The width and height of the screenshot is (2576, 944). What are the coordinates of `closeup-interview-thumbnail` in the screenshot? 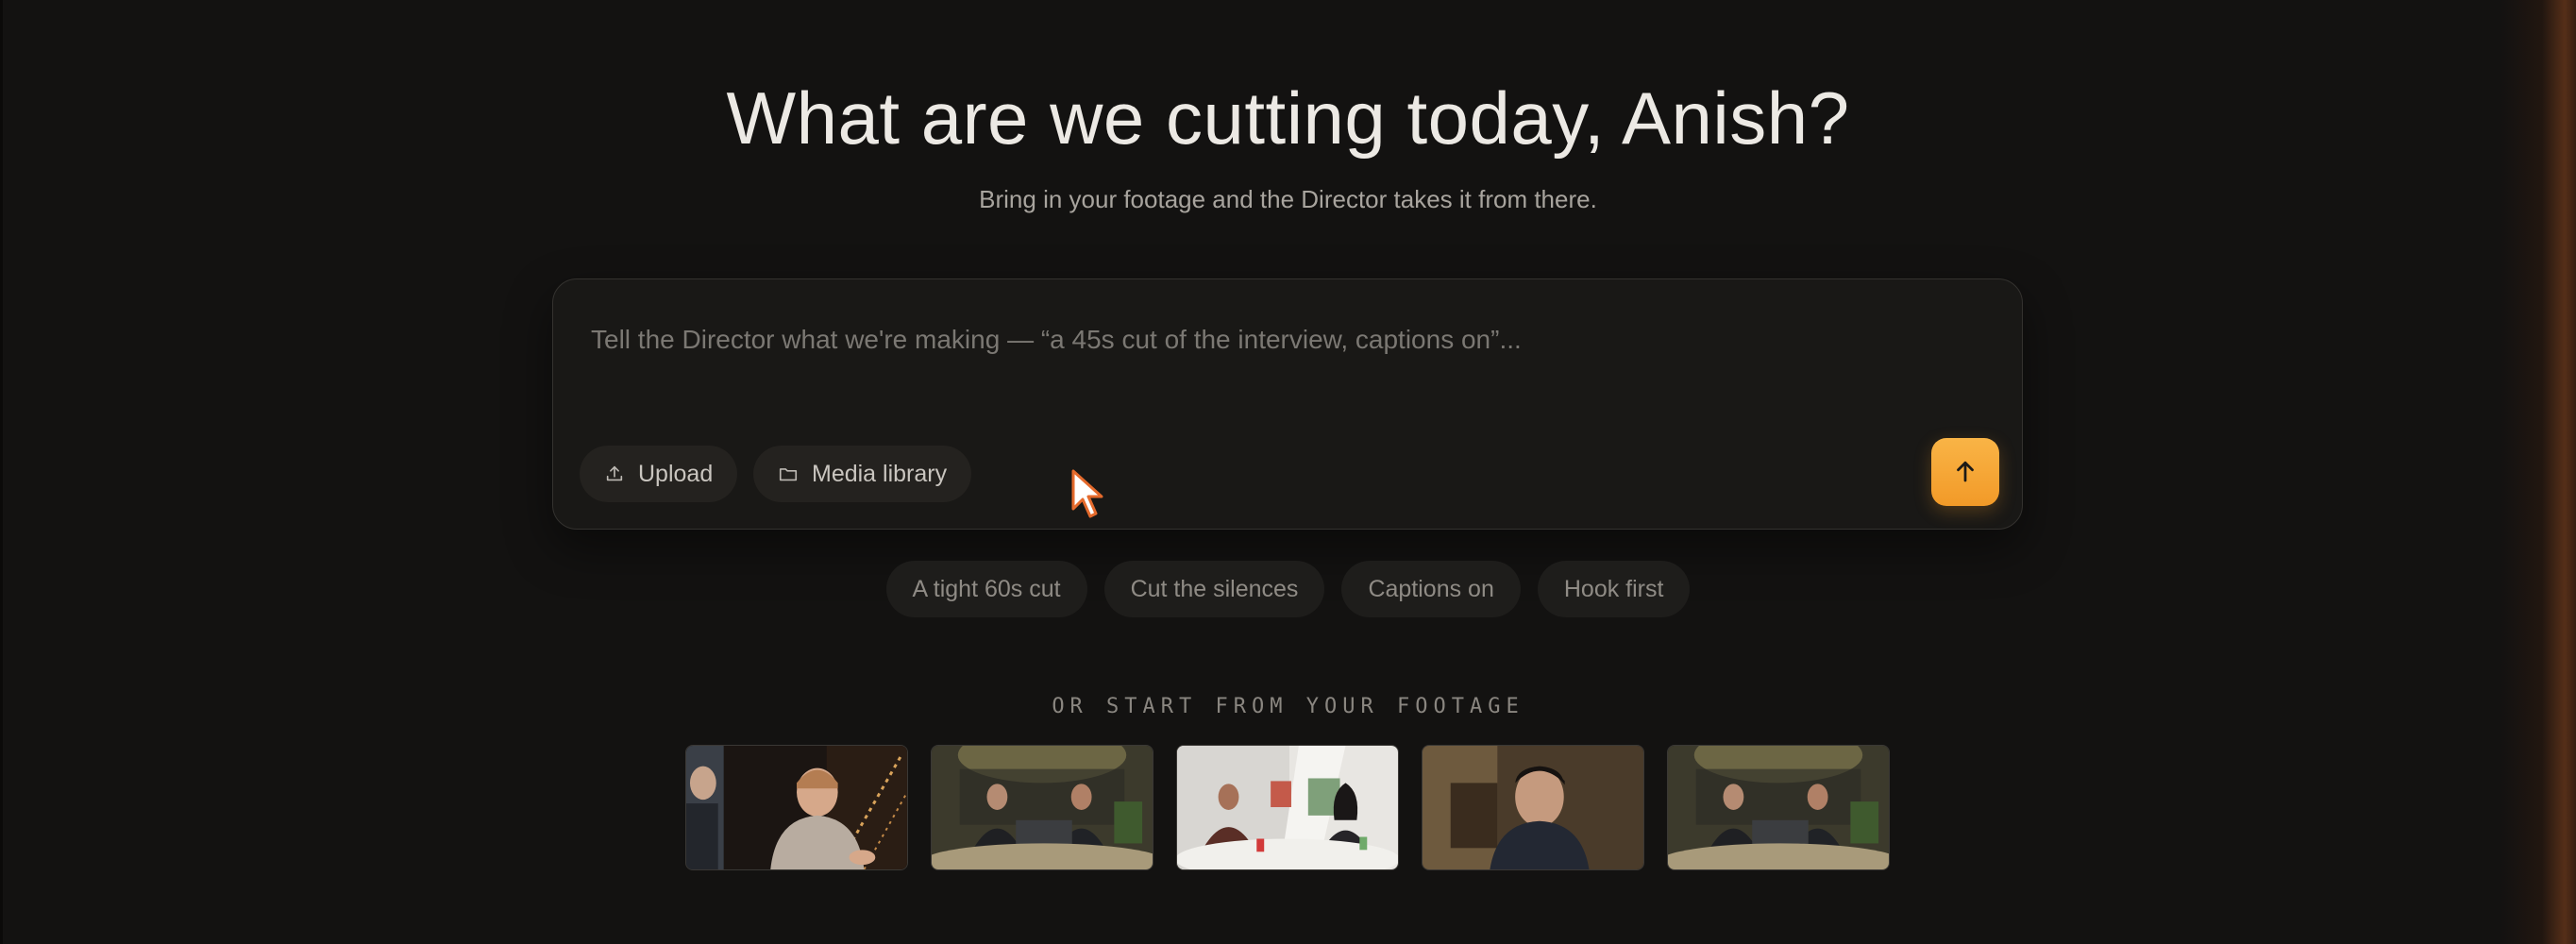 It's located at (1533, 807).